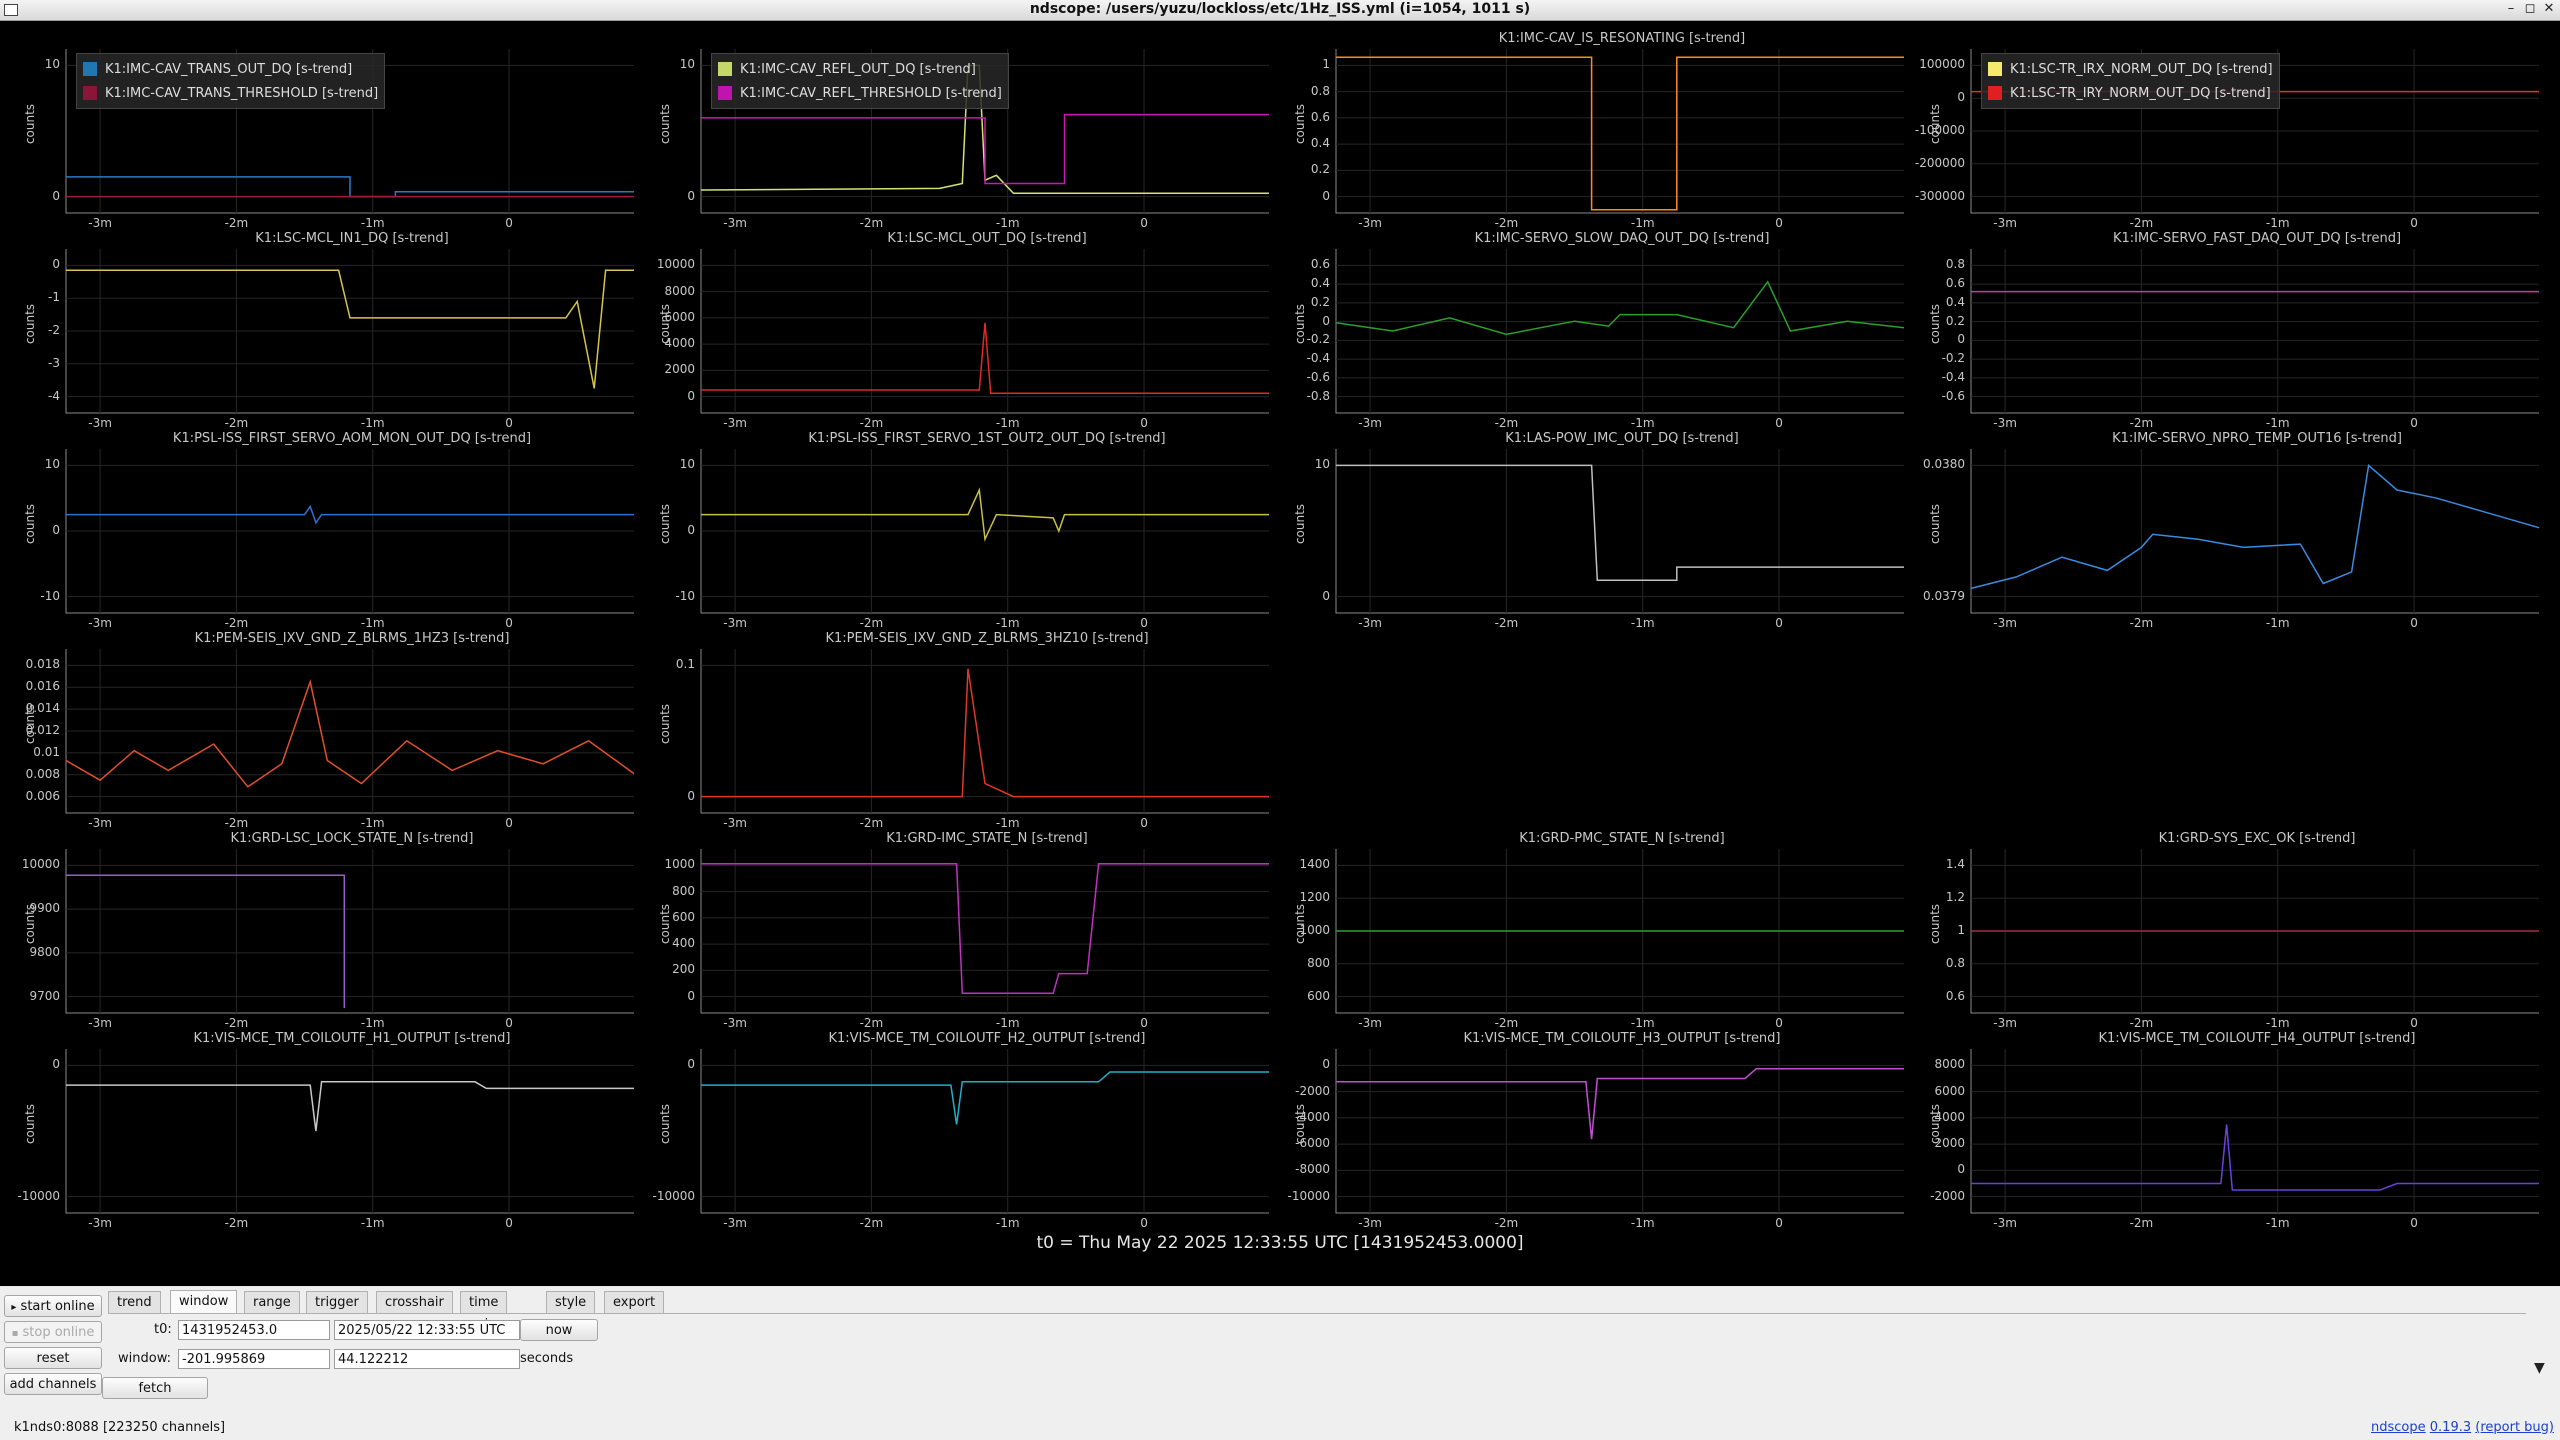 The width and height of the screenshot is (2560, 1440). I want to click on collapse-arrow-icon: ▼, so click(2539, 1368).